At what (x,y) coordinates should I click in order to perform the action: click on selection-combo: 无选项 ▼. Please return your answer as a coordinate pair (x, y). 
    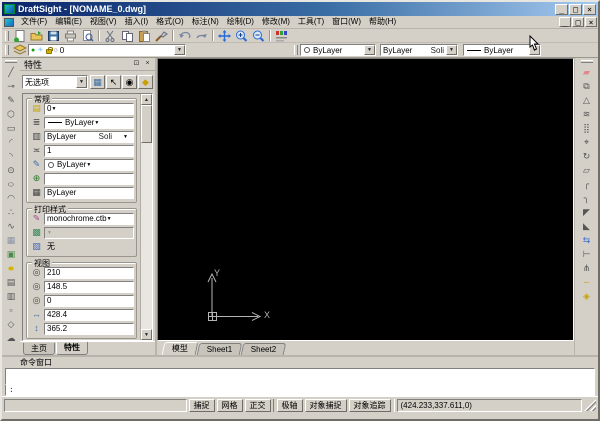
    Looking at the image, I should click on (55, 82).